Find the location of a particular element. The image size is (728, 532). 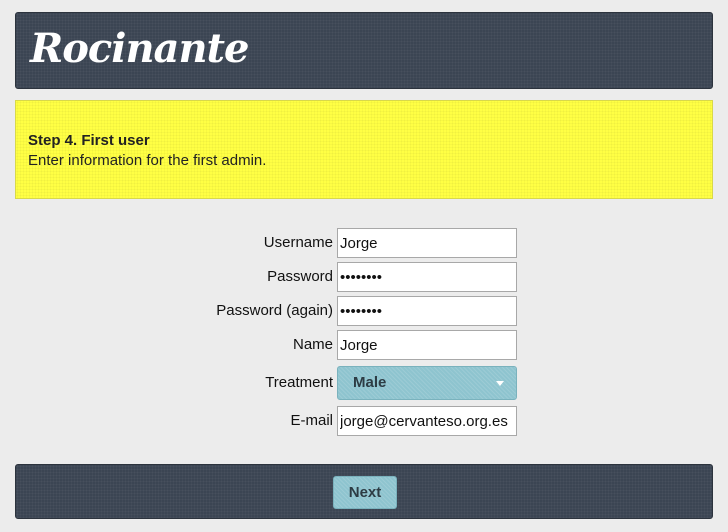

treatment-select: Male is located at coordinates (427, 383).